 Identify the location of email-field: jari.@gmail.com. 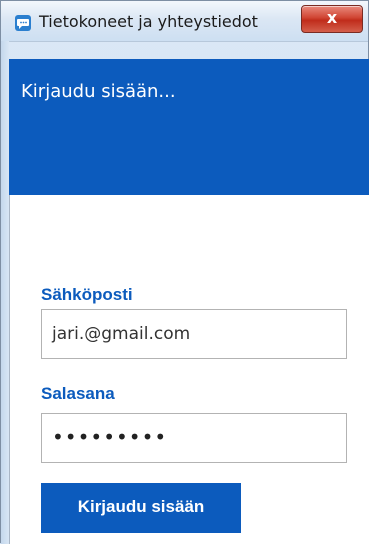
(194, 334).